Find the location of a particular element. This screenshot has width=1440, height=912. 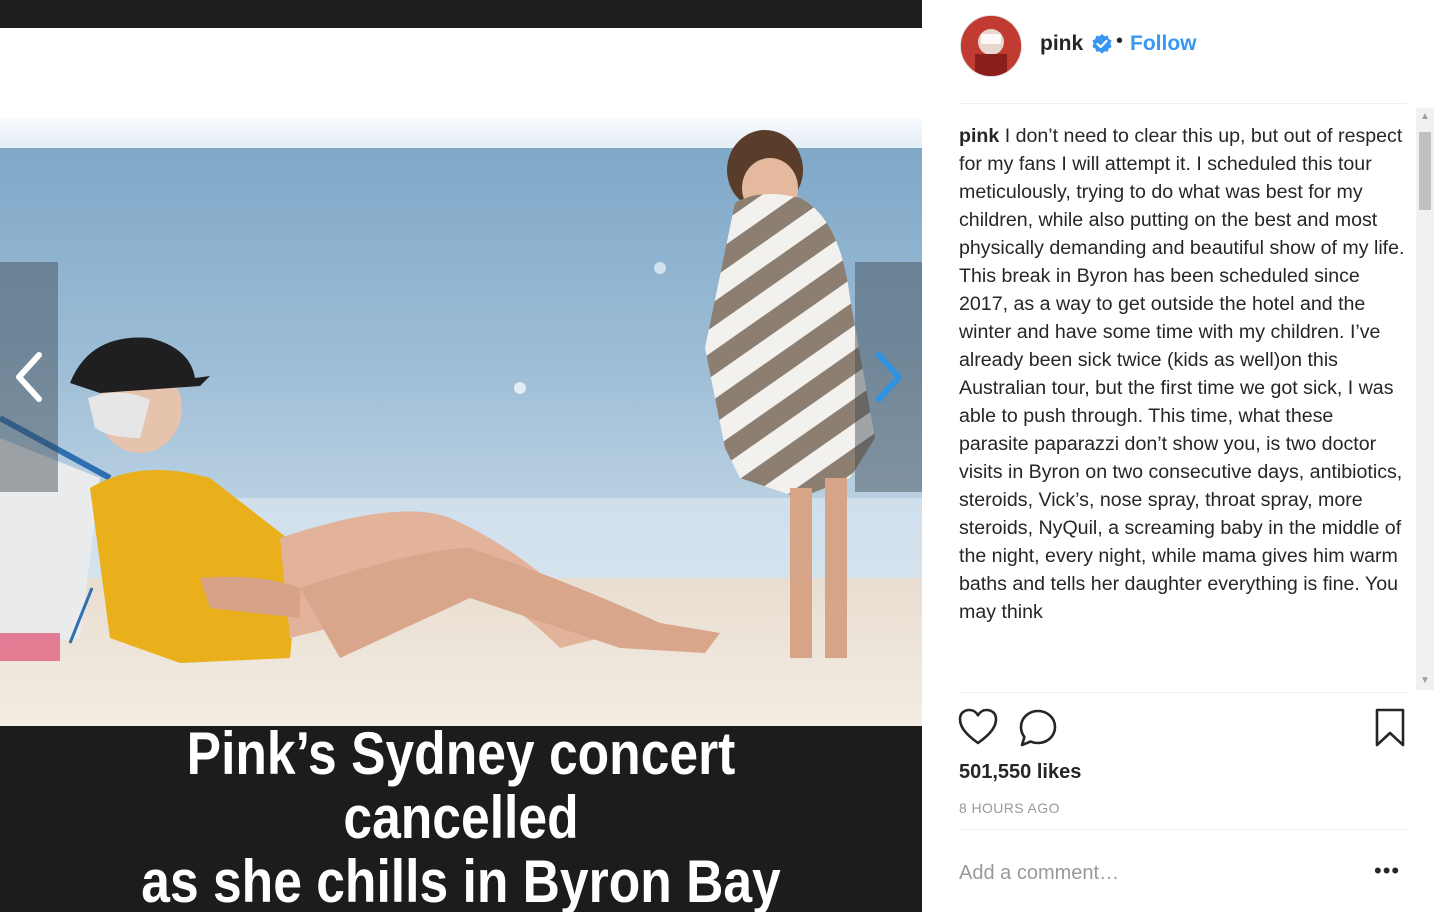

scroll-down-arrow-icon: ▼ is located at coordinates (1425, 681).